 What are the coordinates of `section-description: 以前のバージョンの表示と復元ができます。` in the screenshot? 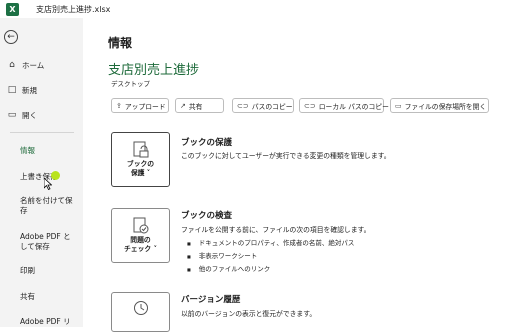 It's located at (249, 314).